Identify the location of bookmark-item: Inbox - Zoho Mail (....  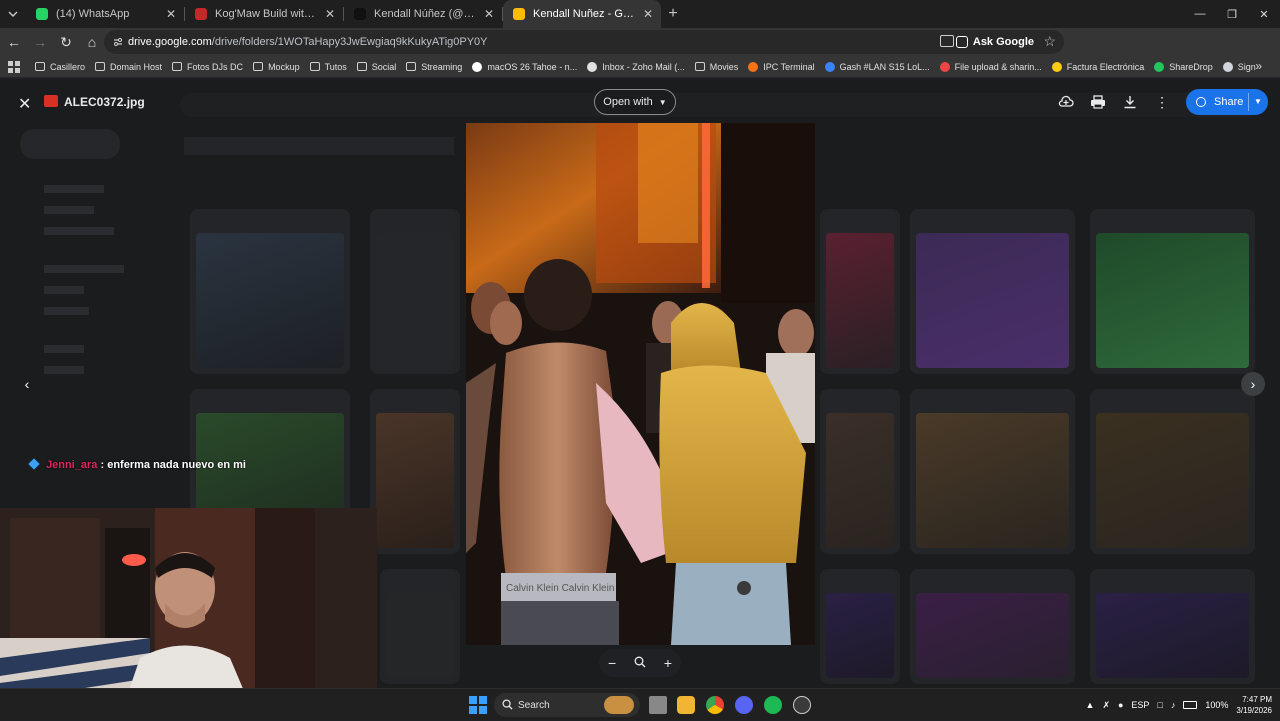
(636, 67).